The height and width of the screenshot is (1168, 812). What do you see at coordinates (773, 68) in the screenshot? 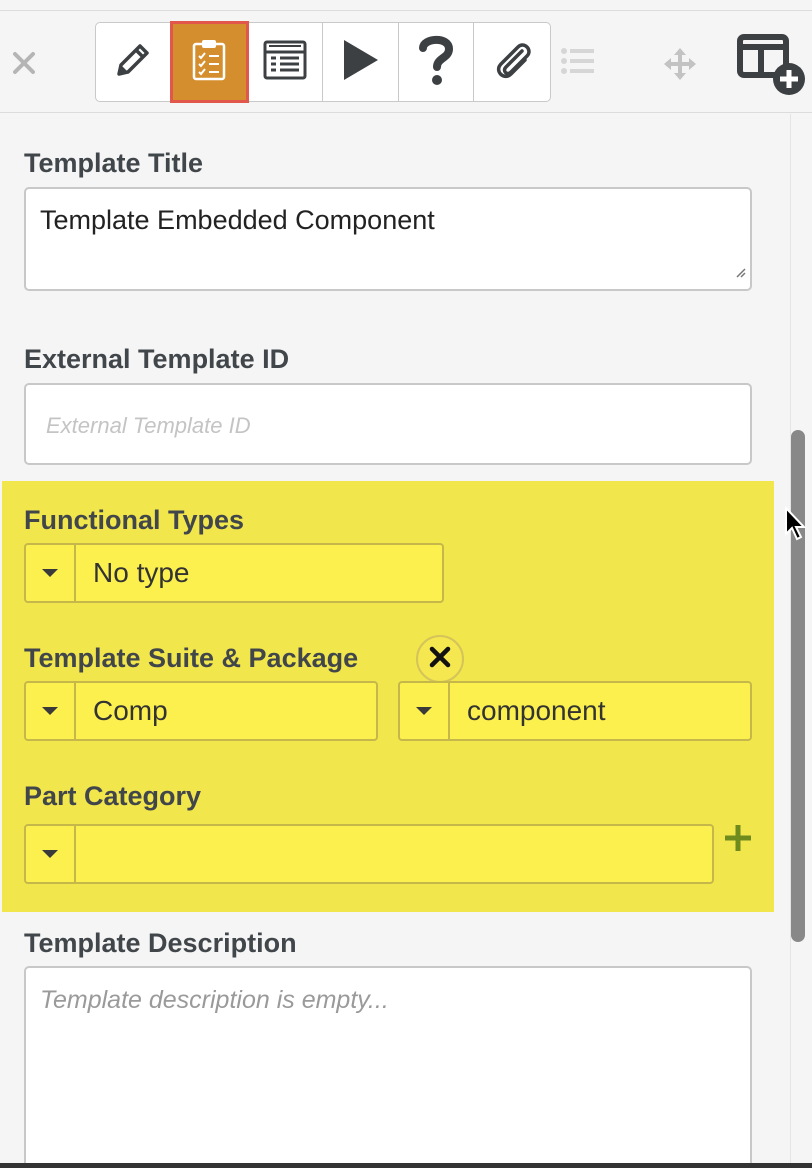
I see `layout-add-icon` at bounding box center [773, 68].